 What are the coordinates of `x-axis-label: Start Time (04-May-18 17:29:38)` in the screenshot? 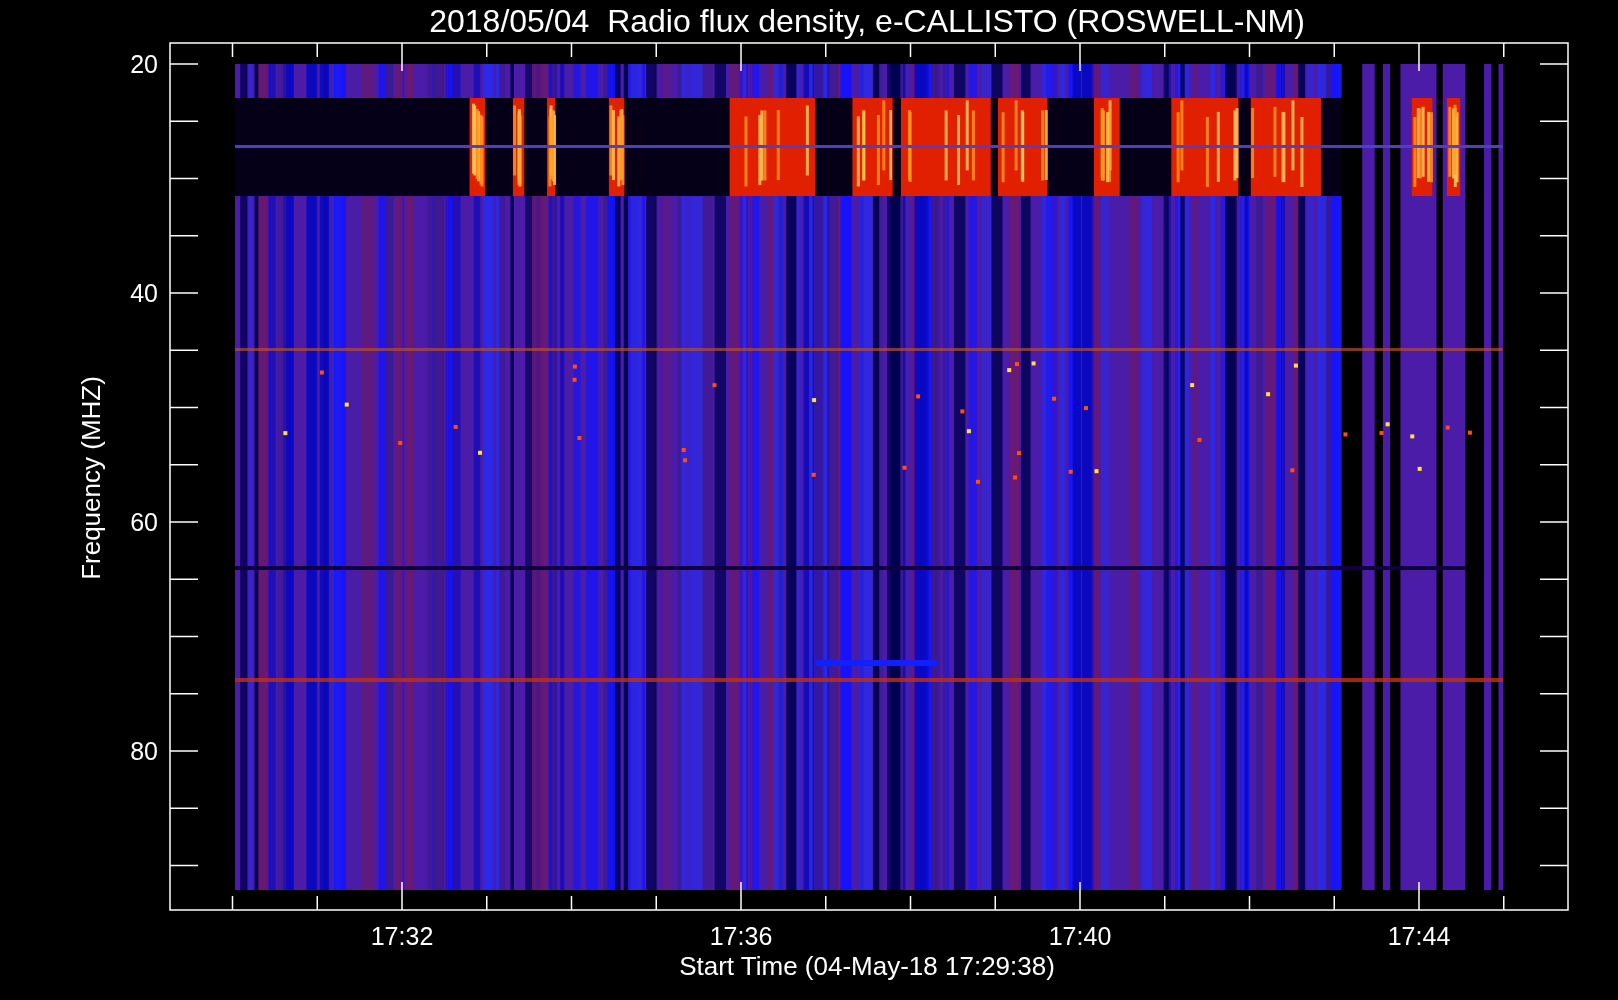 It's located at (867, 966).